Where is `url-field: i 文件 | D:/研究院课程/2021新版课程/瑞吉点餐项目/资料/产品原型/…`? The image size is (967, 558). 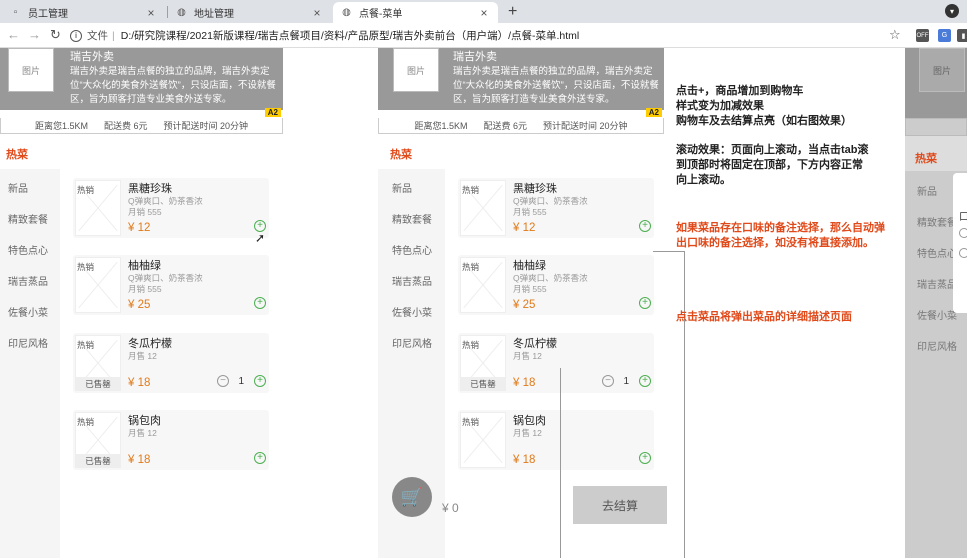
url-field: i 文件 | D:/研究院课程/2021新版课程/瑞吉点餐项目/资料/产品原型/… is located at coordinates (480, 35).